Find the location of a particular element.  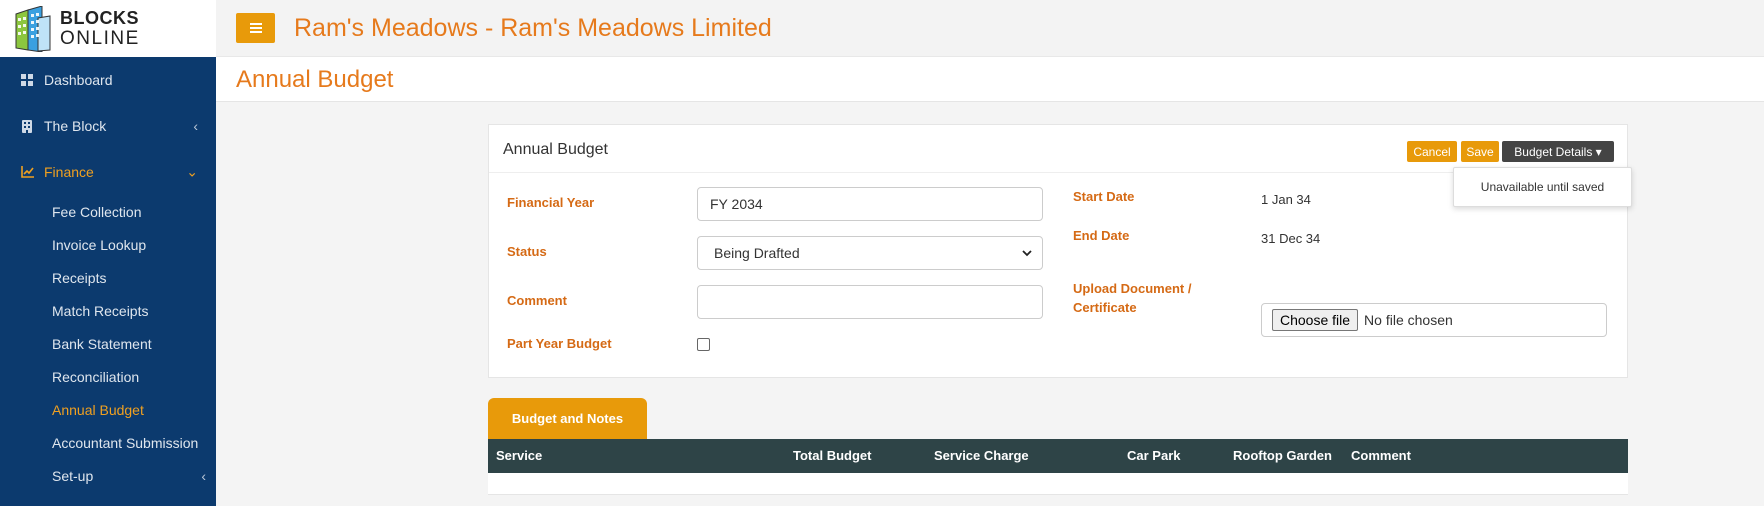

column-header-comment: Comment is located at coordinates (1381, 455).